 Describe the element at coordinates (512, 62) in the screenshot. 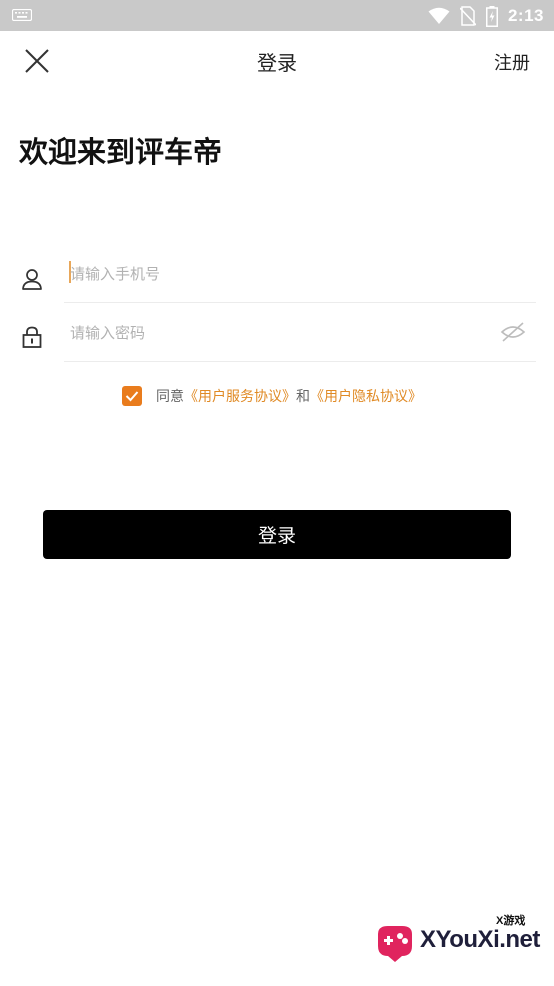

I see `register-button: 注册` at that location.